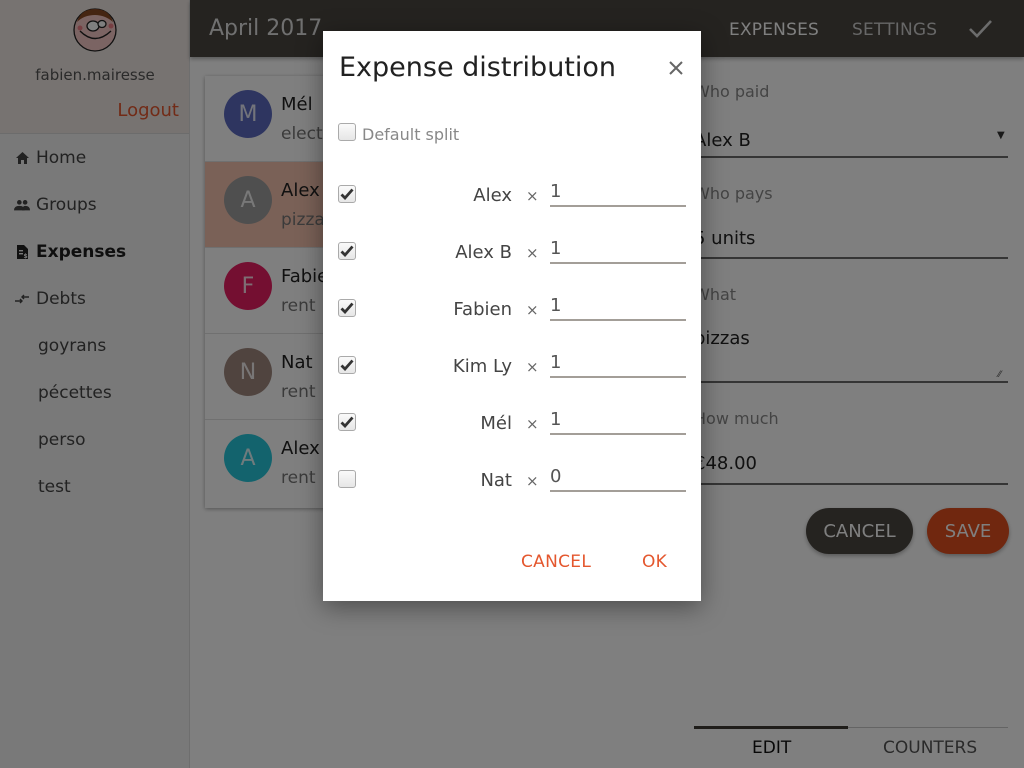  What do you see at coordinates (654, 562) in the screenshot?
I see `ok-button: OK` at bounding box center [654, 562].